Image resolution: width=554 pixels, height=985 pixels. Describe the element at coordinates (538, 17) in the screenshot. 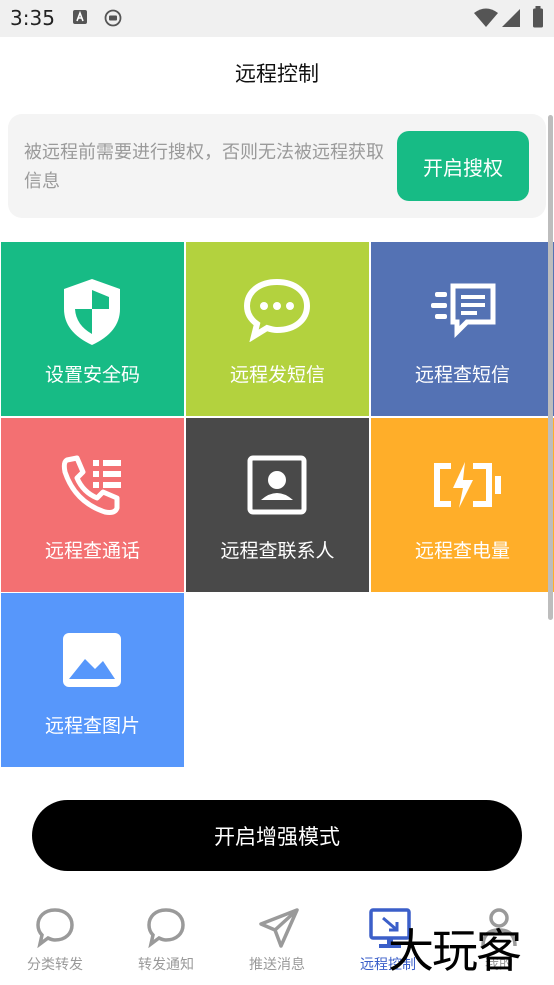

I see `battery-icon` at that location.